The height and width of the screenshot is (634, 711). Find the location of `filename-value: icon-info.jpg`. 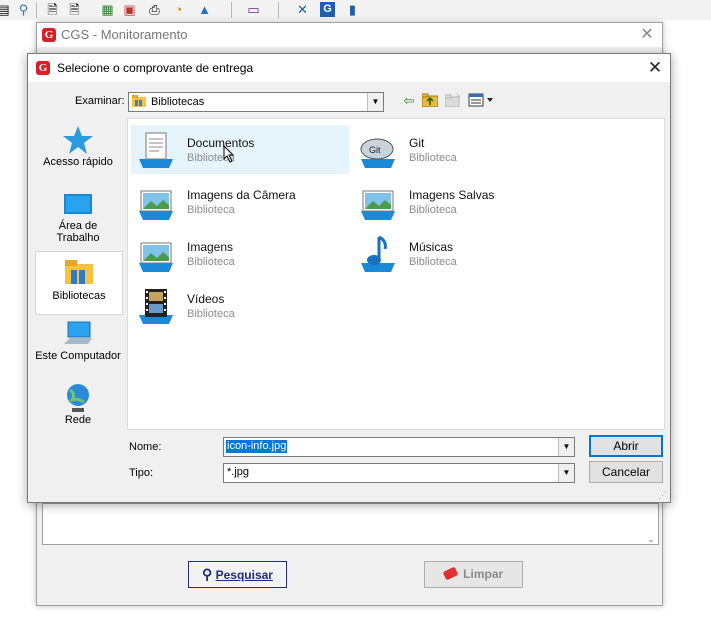

filename-value: icon-info.jpg is located at coordinates (257, 446).